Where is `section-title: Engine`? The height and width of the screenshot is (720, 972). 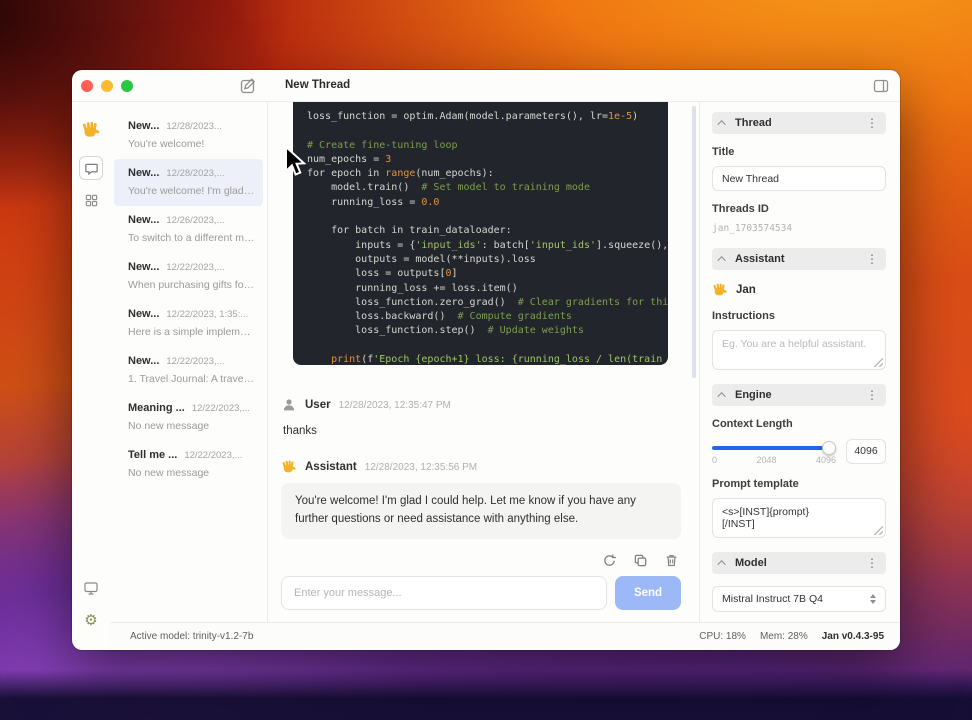
section-title: Engine is located at coordinates (753, 395).